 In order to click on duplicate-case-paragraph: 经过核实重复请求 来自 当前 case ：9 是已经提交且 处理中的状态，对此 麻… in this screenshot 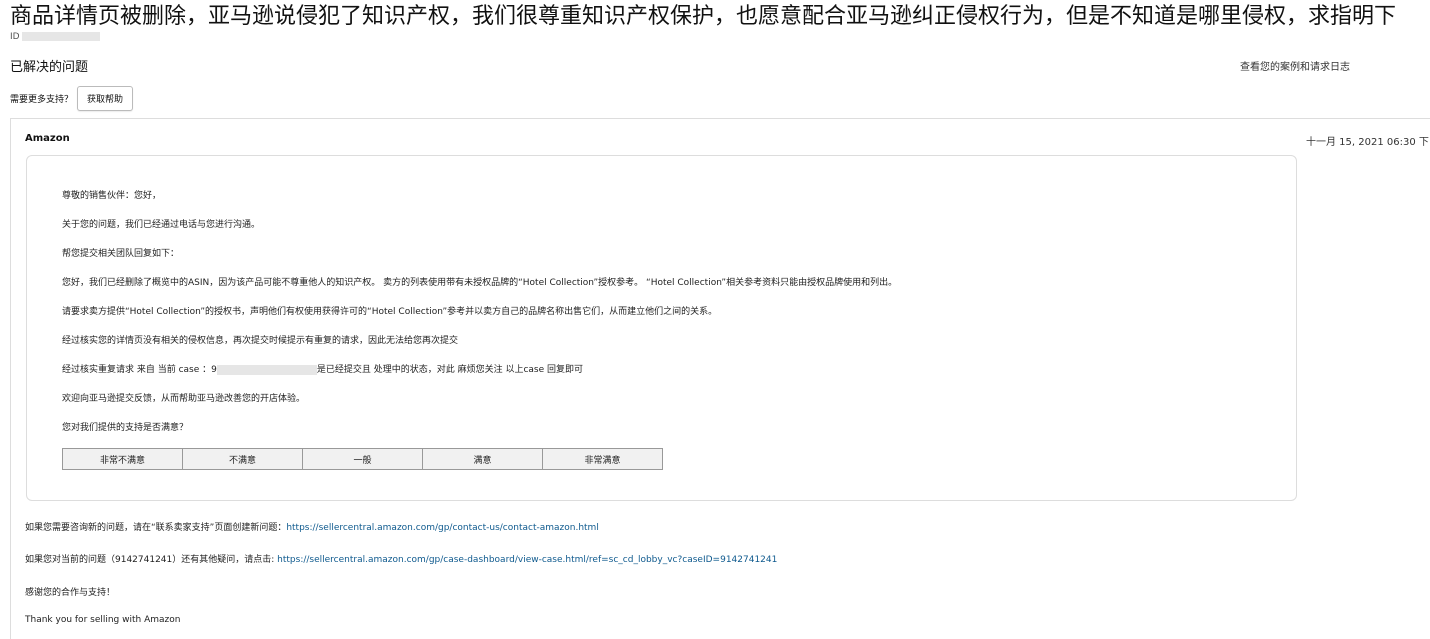, I will do `click(322, 368)`.